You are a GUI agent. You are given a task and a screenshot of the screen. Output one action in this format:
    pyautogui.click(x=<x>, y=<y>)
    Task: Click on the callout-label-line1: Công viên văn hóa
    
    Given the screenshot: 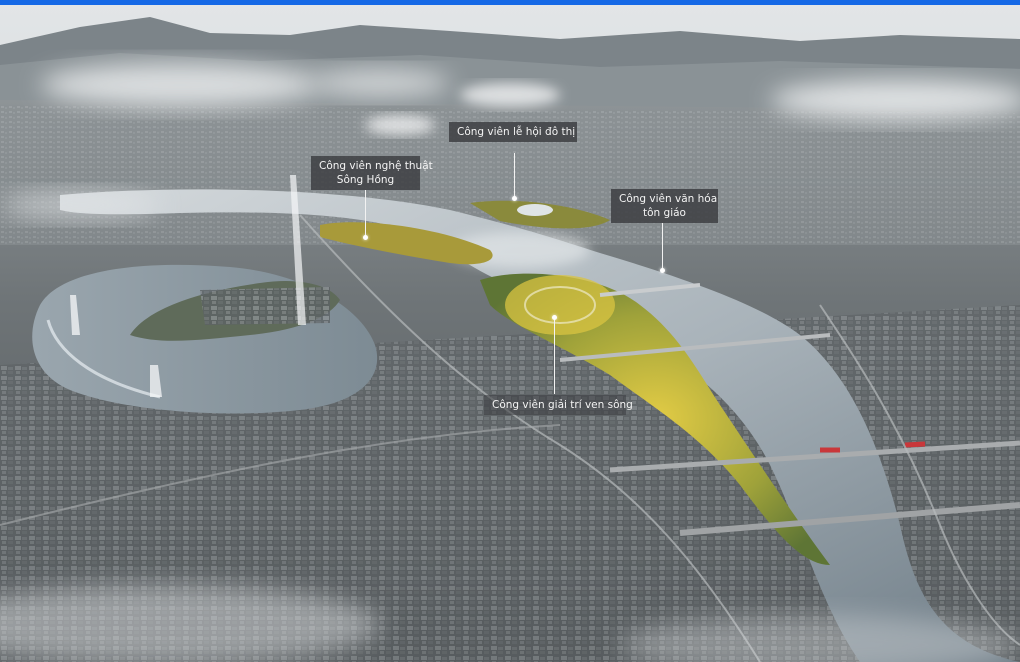 What is the action you would take?
    pyautogui.click(x=668, y=199)
    